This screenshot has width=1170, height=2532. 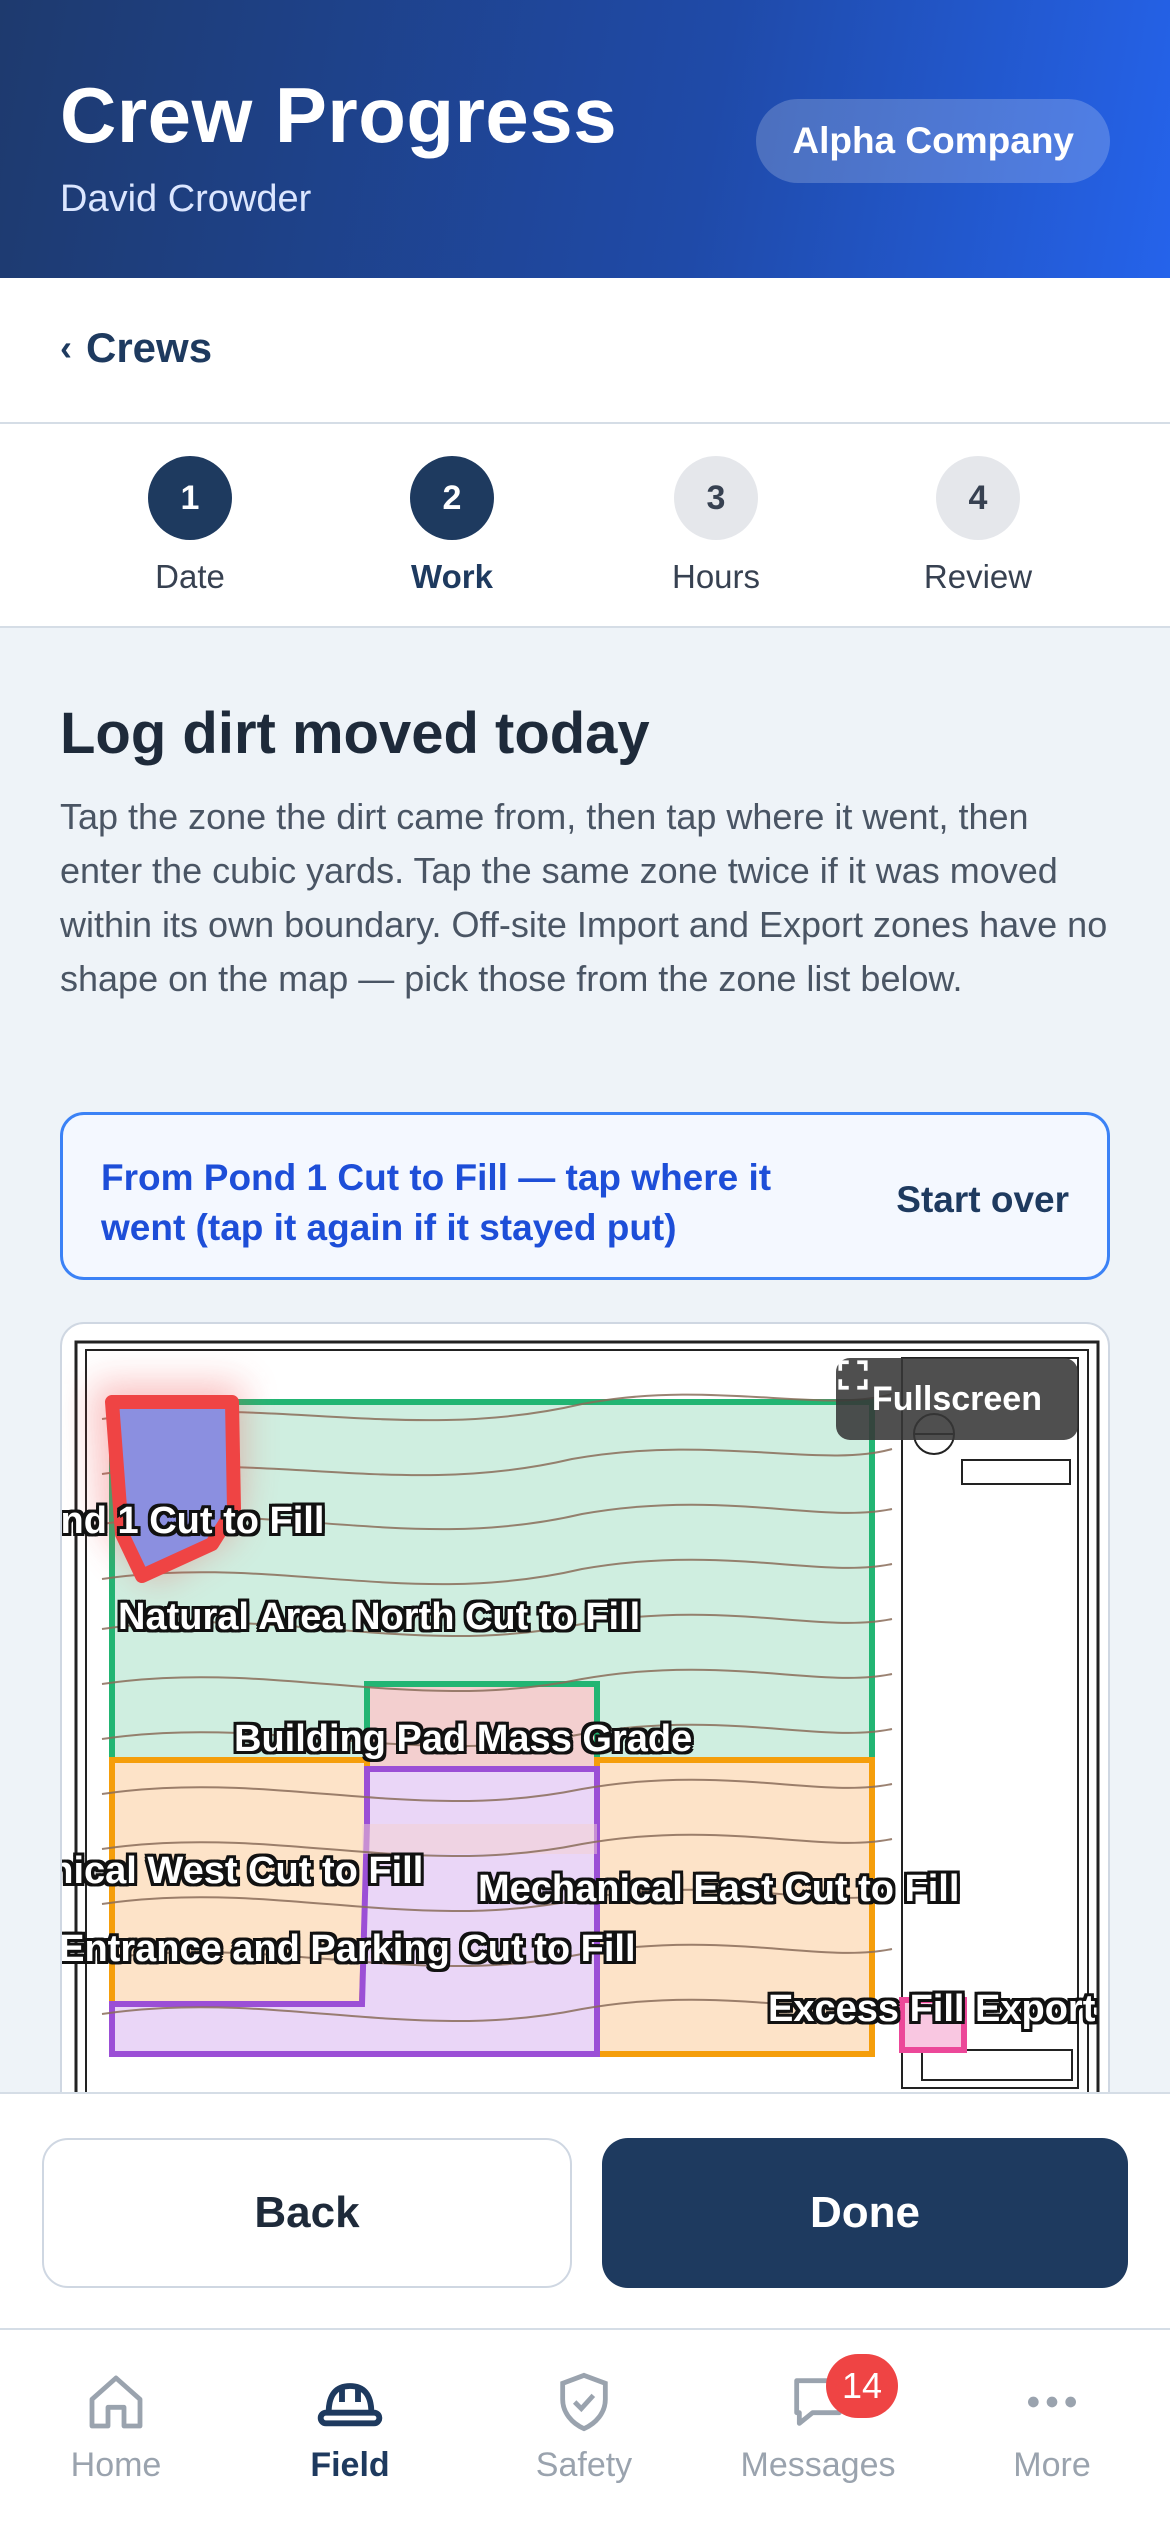 What do you see at coordinates (978, 576) in the screenshot?
I see `step-label: Review` at bounding box center [978, 576].